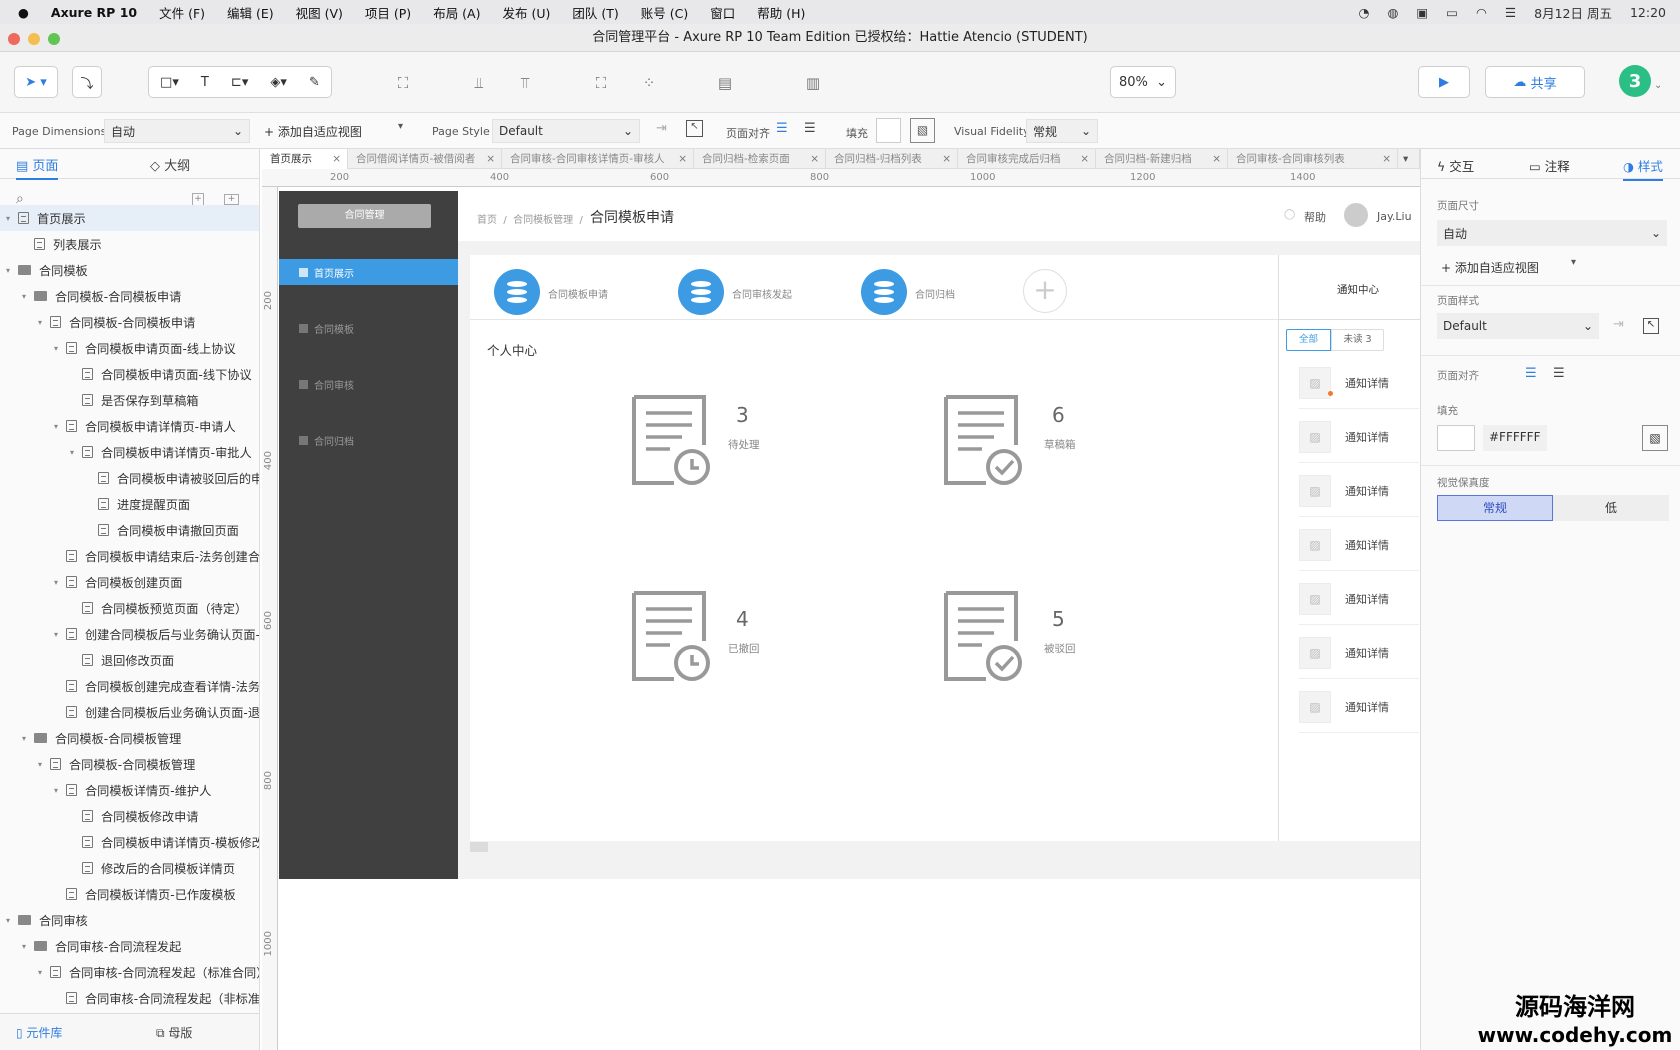  What do you see at coordinates (129, 868) in the screenshot?
I see `tree-item: 修改后的合同模板详情页` at bounding box center [129, 868].